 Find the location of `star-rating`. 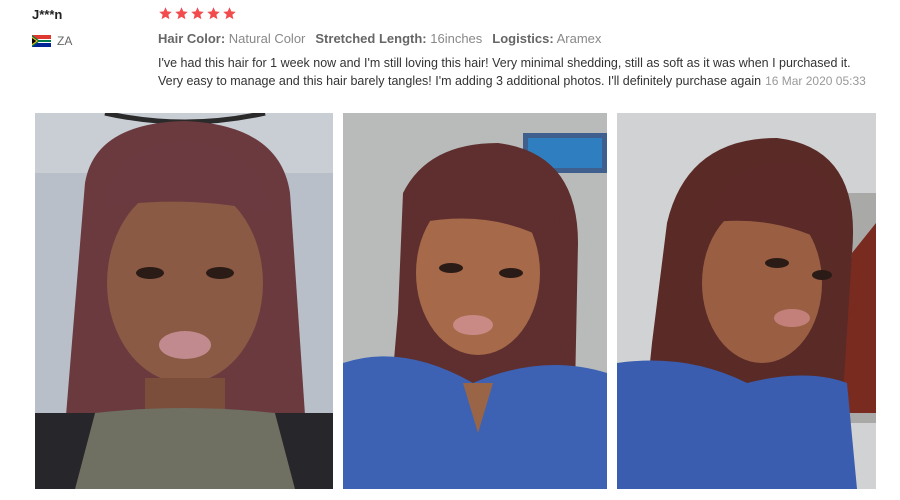

star-rating is located at coordinates (198, 13).